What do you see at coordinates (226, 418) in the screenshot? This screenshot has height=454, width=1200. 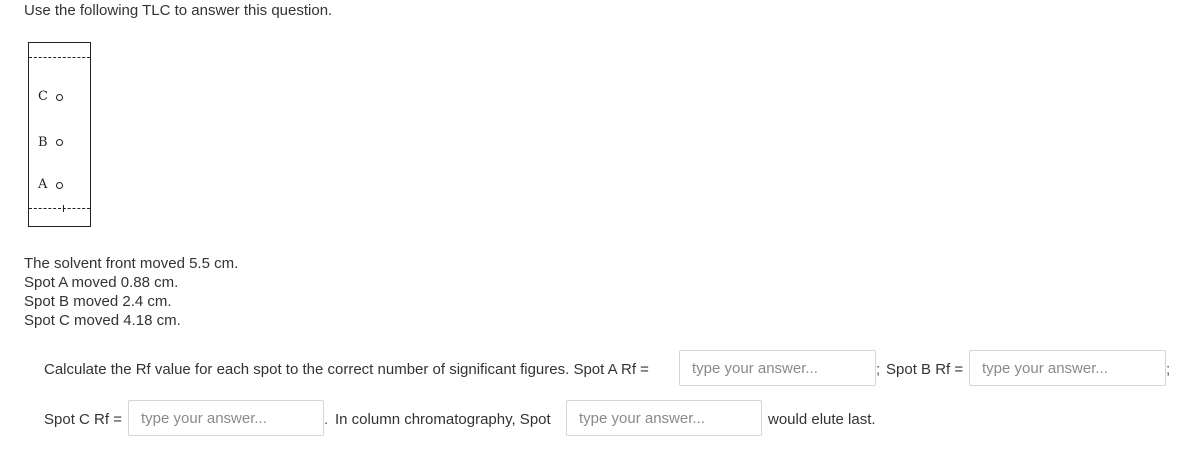 I see `spot-c-rf-input` at bounding box center [226, 418].